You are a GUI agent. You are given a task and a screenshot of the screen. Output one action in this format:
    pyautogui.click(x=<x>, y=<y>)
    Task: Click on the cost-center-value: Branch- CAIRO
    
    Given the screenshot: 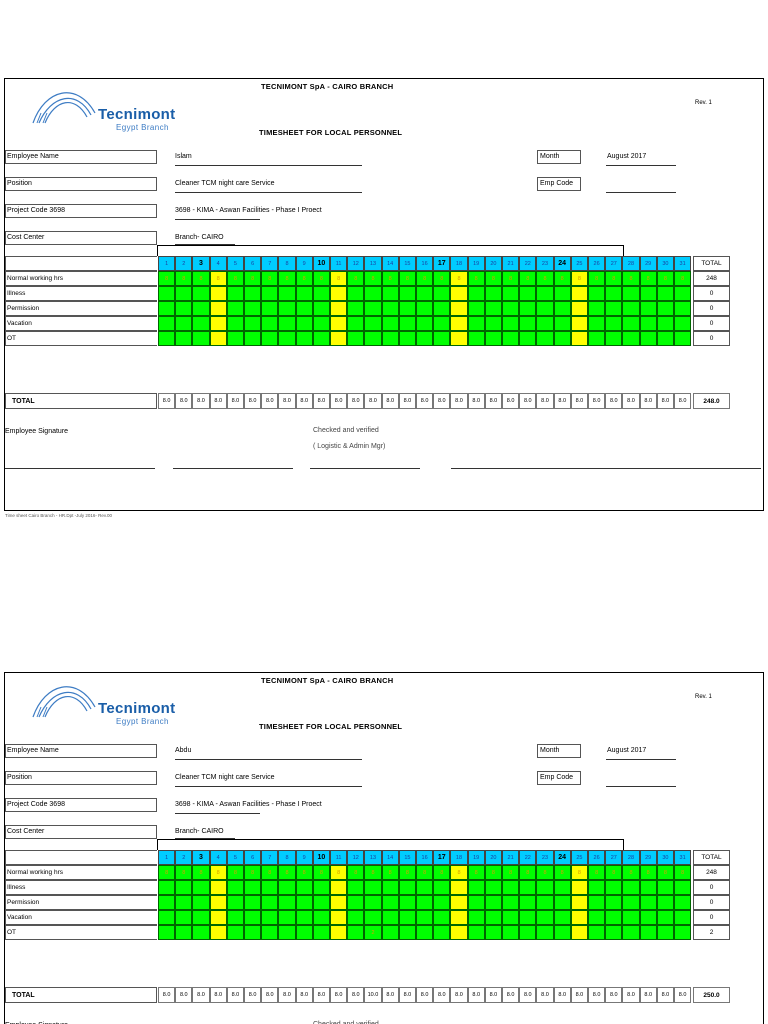 What is the action you would take?
    pyautogui.click(x=199, y=237)
    